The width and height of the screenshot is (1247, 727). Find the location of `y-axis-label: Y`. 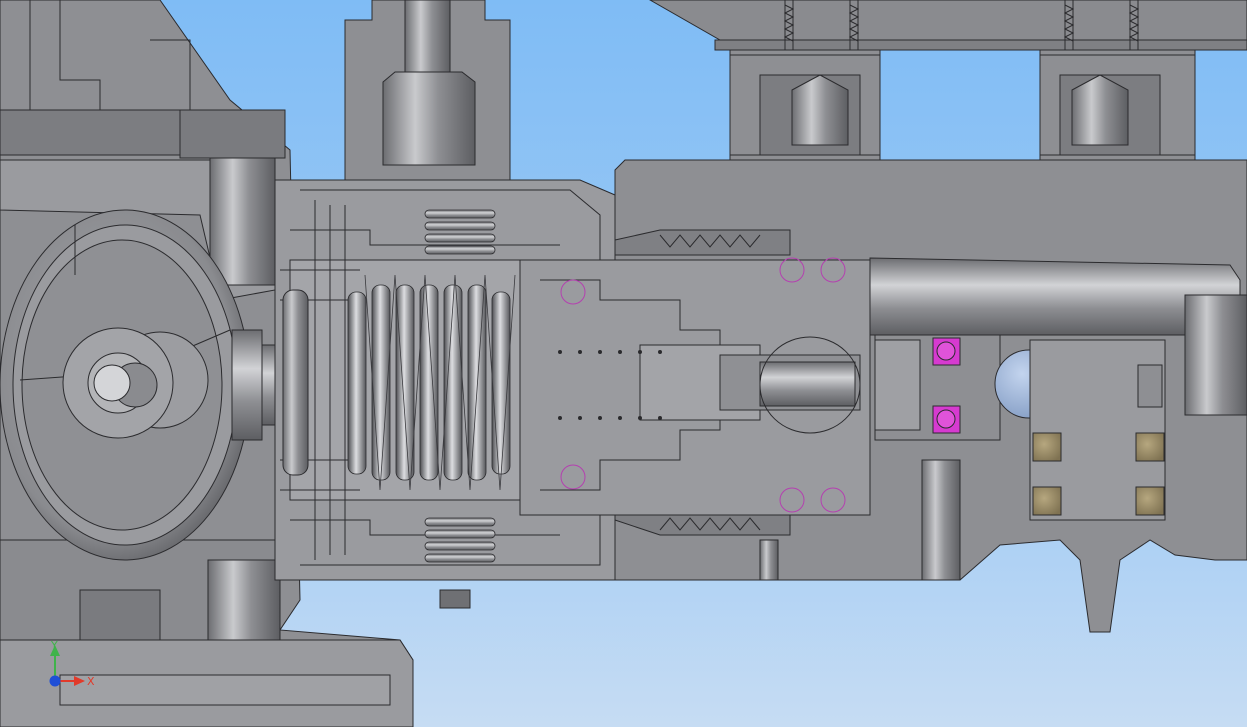

y-axis-label: Y is located at coordinates (54, 645).